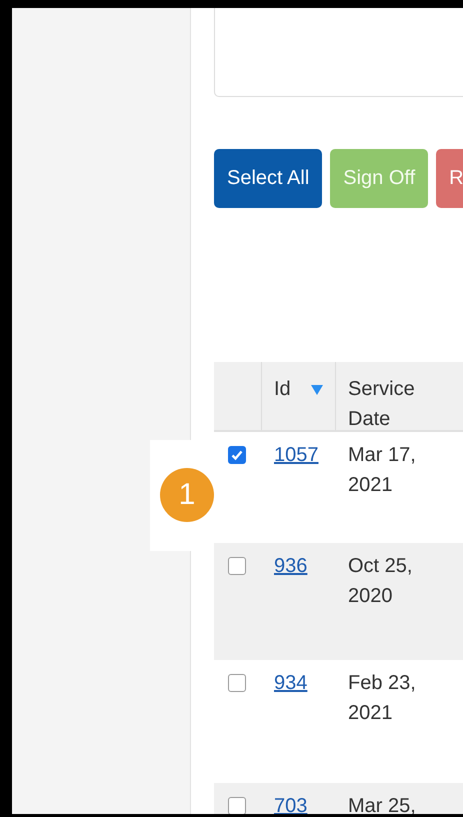 The image size is (463, 817). Describe the element at coordinates (285, 683) in the screenshot. I see `id-link: 934` at that location.